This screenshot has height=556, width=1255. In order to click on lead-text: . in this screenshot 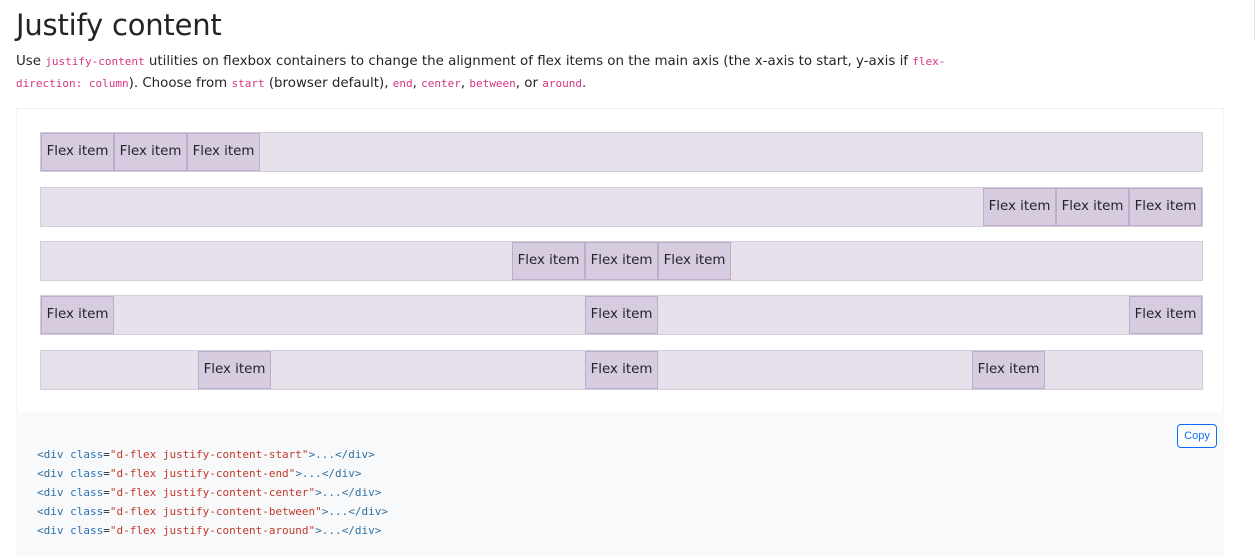, I will do `click(584, 83)`.